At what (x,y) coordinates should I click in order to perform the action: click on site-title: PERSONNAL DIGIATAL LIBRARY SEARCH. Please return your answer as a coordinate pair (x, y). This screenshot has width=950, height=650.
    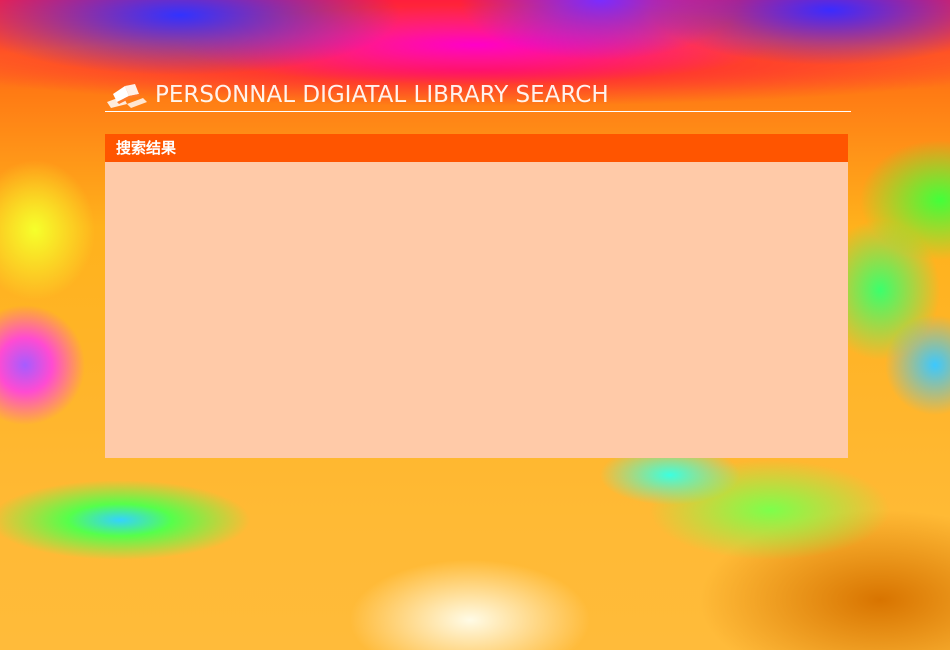
    Looking at the image, I should click on (382, 95).